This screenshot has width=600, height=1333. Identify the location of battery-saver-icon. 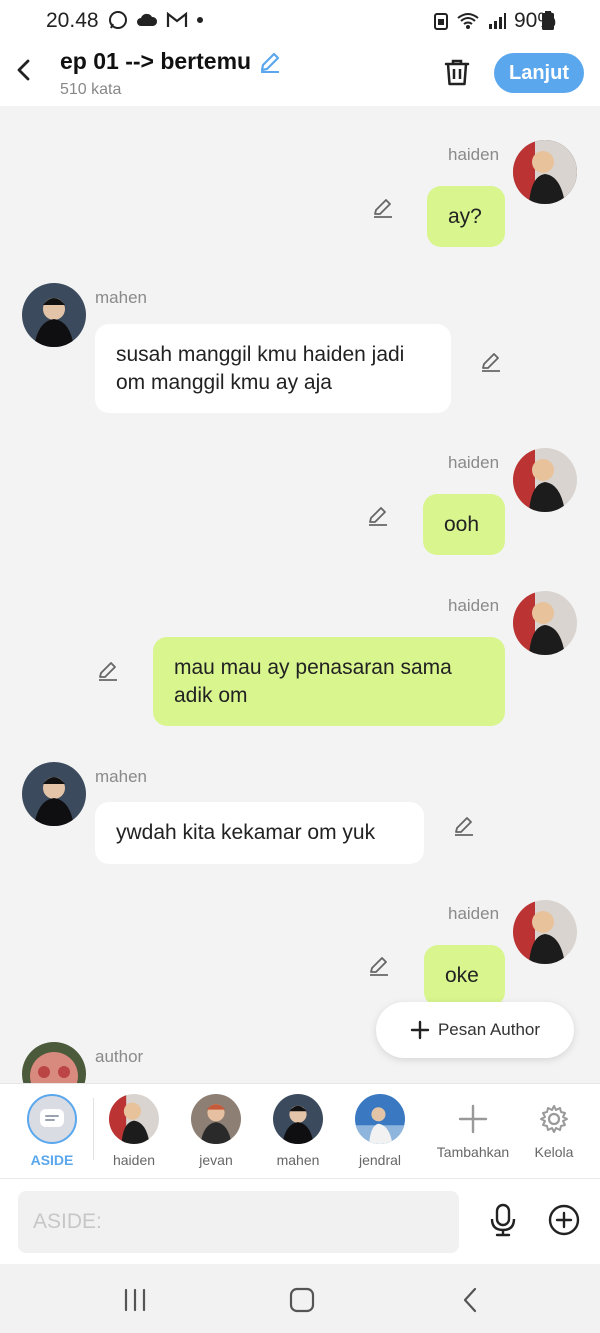
(440, 21).